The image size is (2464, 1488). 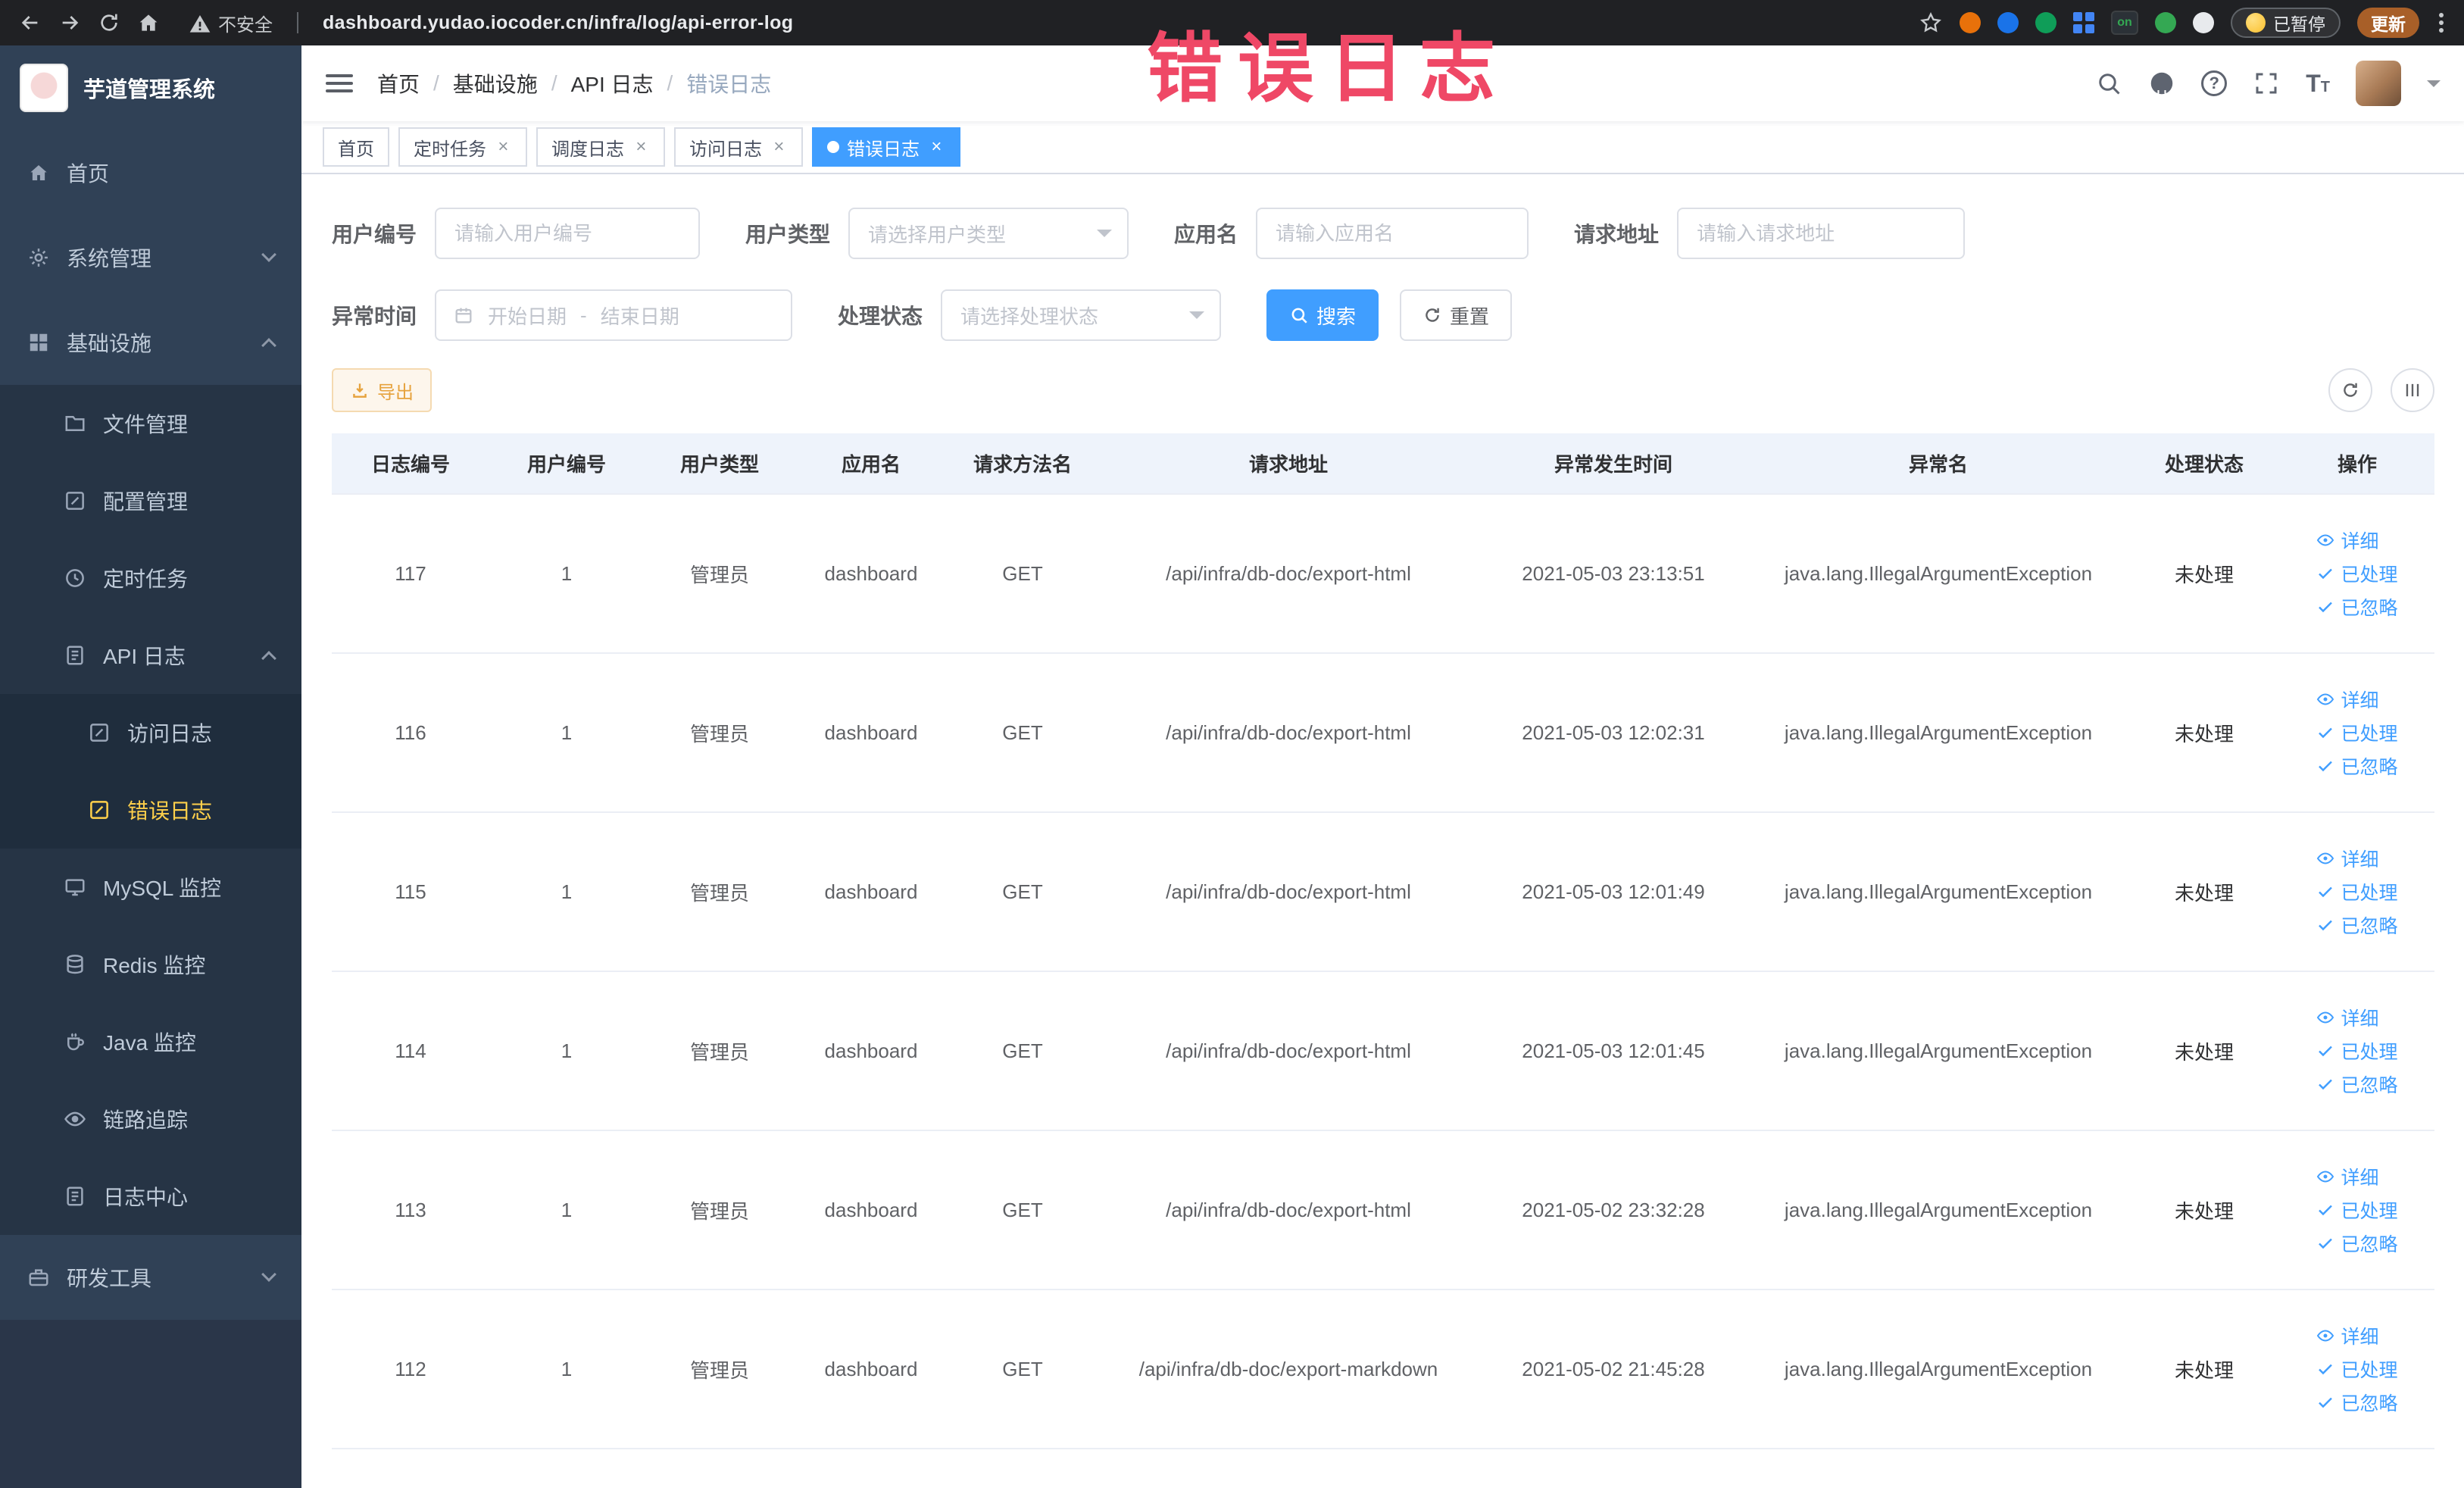 I want to click on sidebar-item-redis-monitor: Redis 监控, so click(x=150, y=964).